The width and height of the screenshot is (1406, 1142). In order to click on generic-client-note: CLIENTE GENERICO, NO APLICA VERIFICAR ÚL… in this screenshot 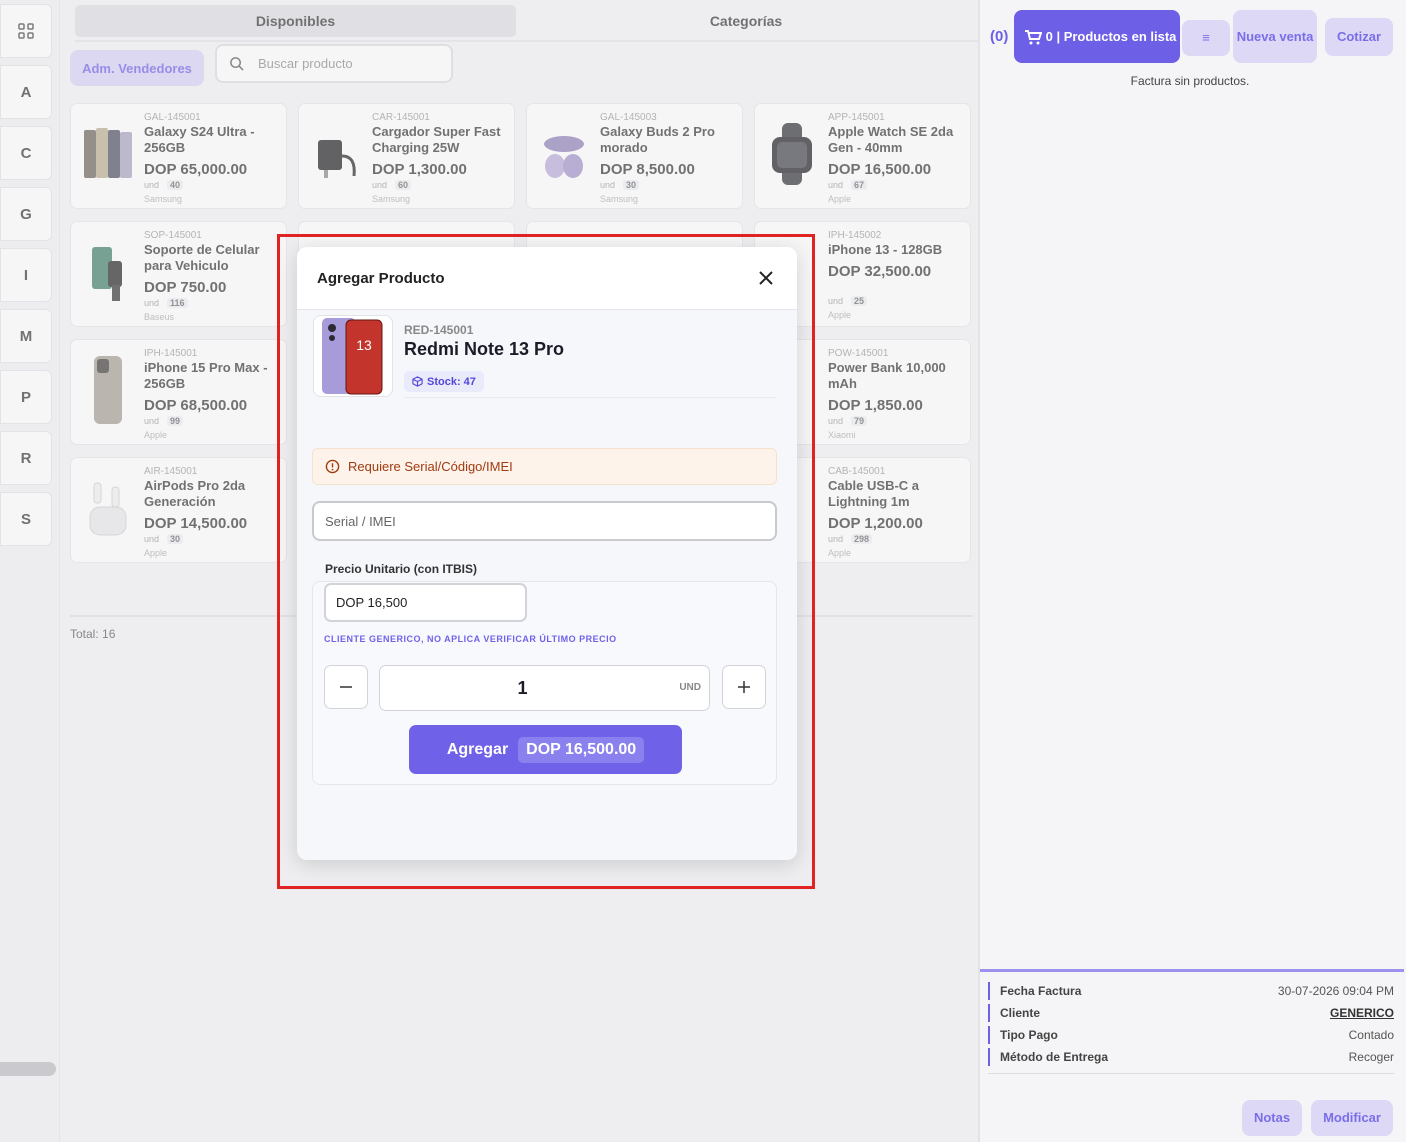, I will do `click(470, 639)`.